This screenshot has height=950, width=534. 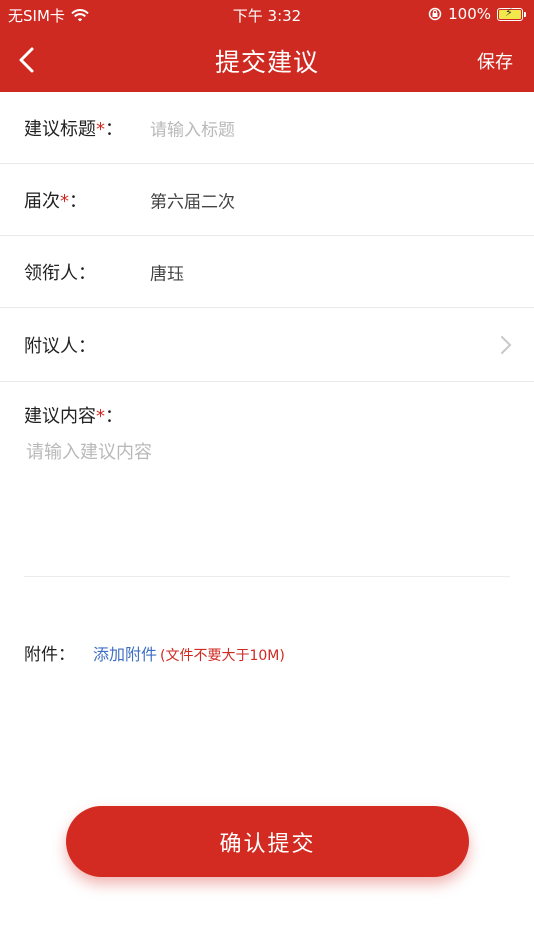 I want to click on title-input: 请输入标题, so click(x=192, y=127).